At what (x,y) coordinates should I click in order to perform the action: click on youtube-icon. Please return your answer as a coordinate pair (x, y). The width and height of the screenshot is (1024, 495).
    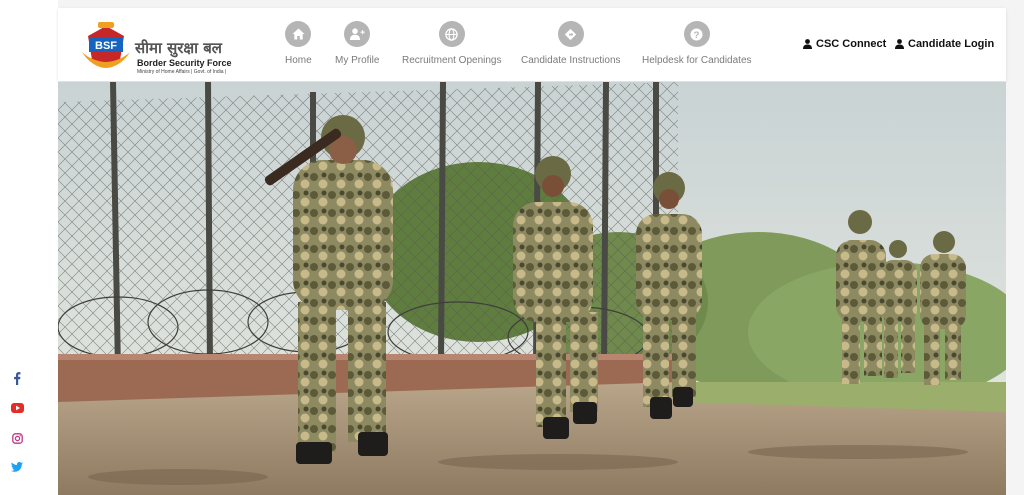
    Looking at the image, I should click on (17, 408).